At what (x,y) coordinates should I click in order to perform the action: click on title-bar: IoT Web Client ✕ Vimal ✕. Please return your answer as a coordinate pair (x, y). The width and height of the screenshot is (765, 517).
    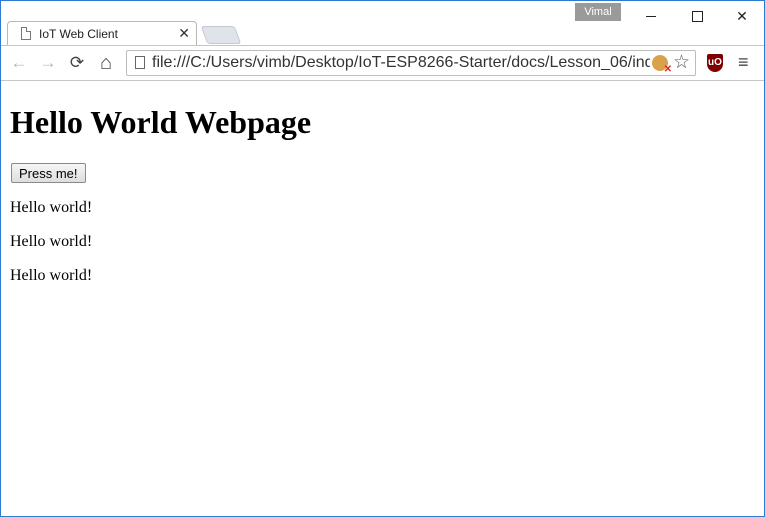
    Looking at the image, I should click on (382, 23).